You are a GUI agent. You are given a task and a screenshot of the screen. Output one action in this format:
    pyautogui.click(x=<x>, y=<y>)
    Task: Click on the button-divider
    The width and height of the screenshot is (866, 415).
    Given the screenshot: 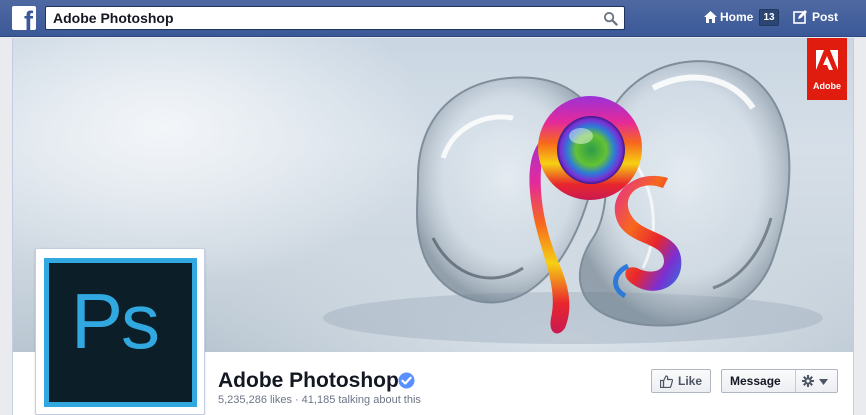 What is the action you would take?
    pyautogui.click(x=795, y=381)
    